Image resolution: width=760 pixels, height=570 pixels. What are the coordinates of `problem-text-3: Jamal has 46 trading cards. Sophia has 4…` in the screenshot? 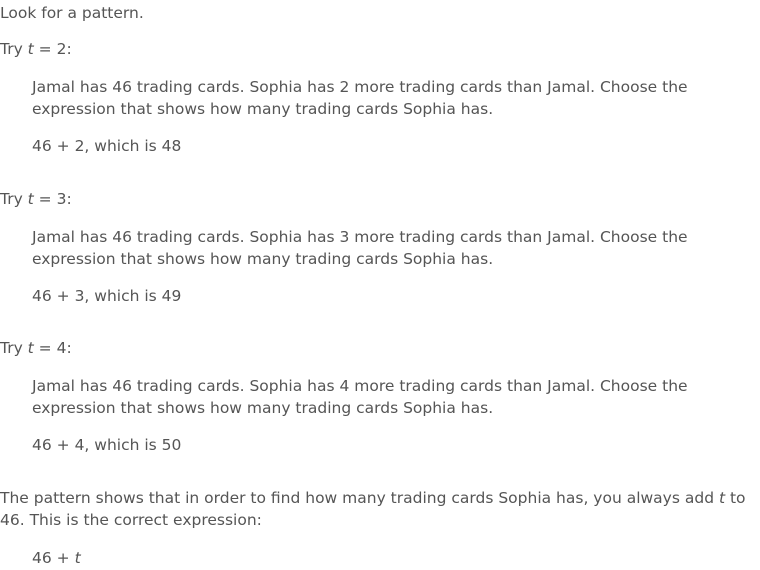 It's located at (360, 397).